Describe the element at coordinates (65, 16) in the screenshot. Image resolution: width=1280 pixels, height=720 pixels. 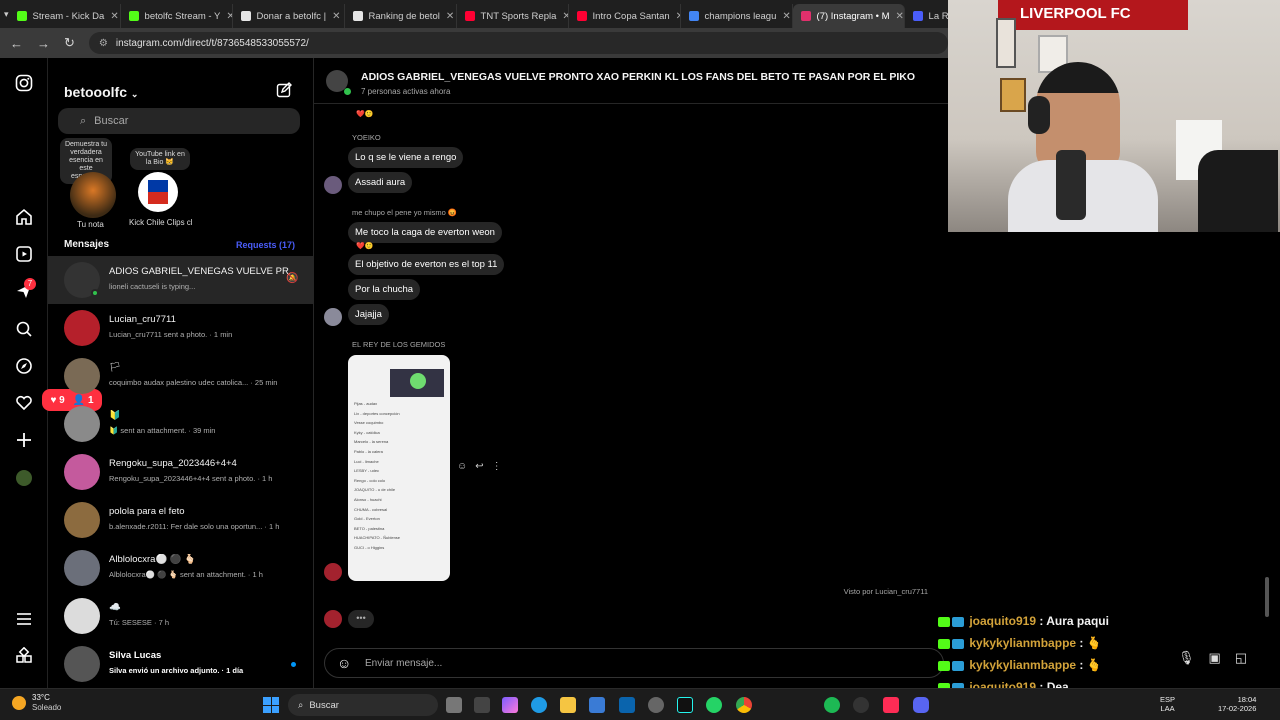
I see `browser-tab: Stream - Kick Da ✕` at that location.